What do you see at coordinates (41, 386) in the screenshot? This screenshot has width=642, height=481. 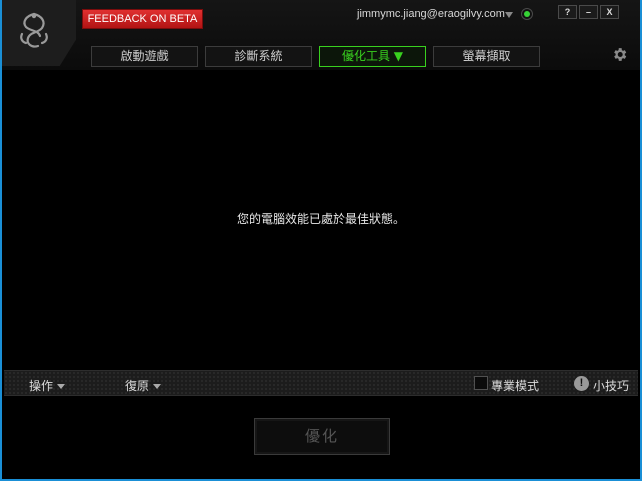 I see `operations-label: 操作` at bounding box center [41, 386].